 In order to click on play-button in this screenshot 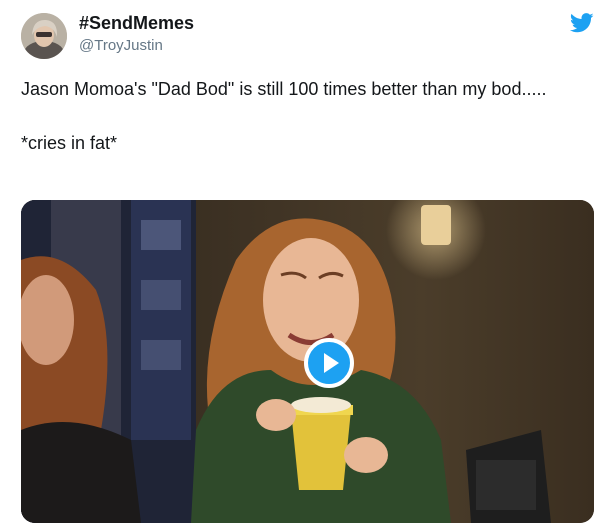, I will do `click(329, 363)`.